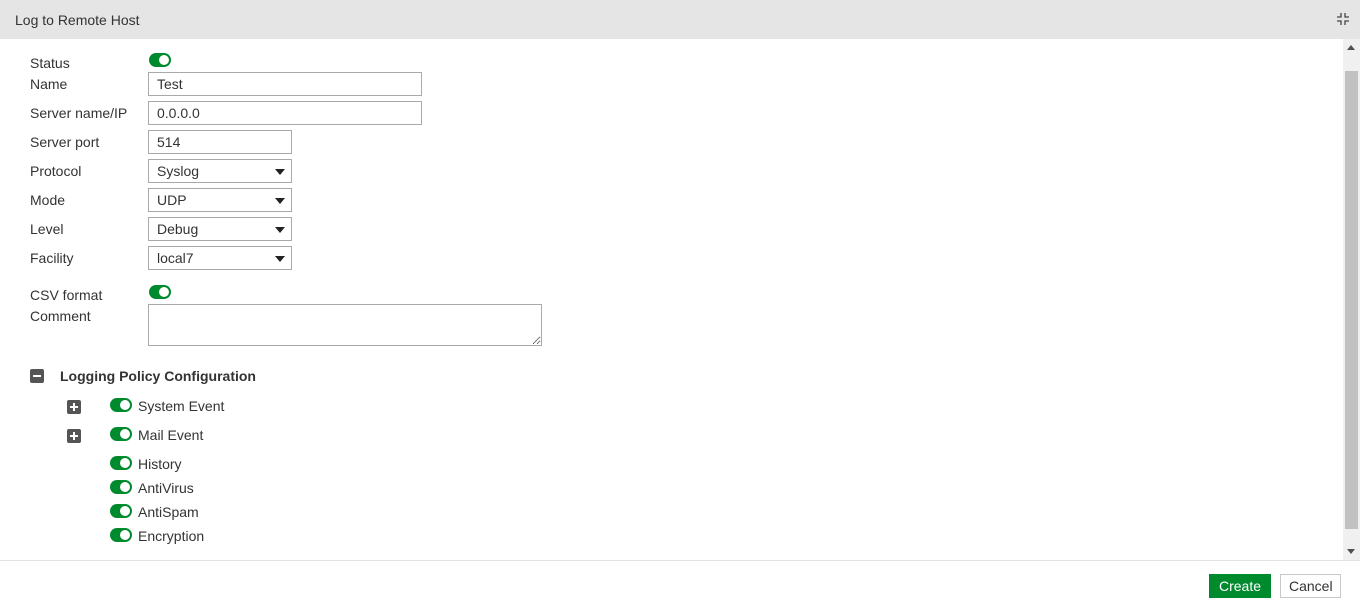  I want to click on antivirus-toggle, so click(121, 487).